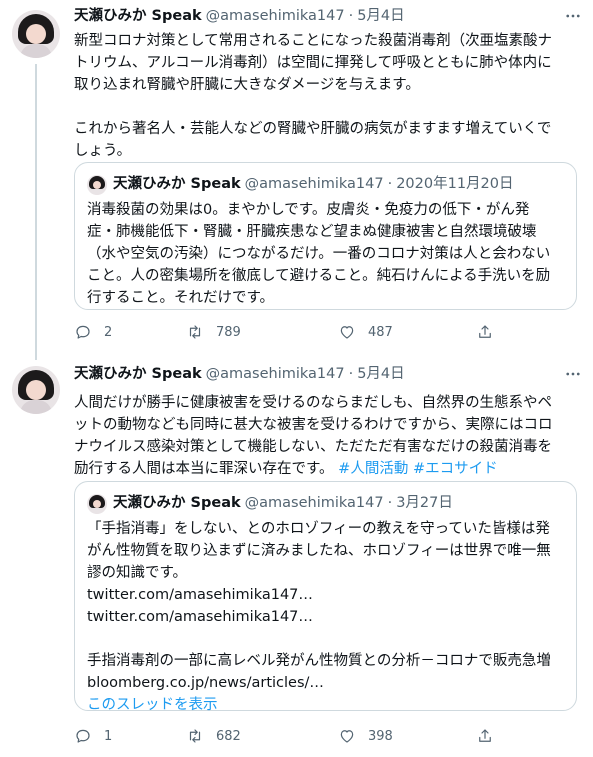 The image size is (593, 757). What do you see at coordinates (380, 374) in the screenshot?
I see `tweet-date: 5月4日` at bounding box center [380, 374].